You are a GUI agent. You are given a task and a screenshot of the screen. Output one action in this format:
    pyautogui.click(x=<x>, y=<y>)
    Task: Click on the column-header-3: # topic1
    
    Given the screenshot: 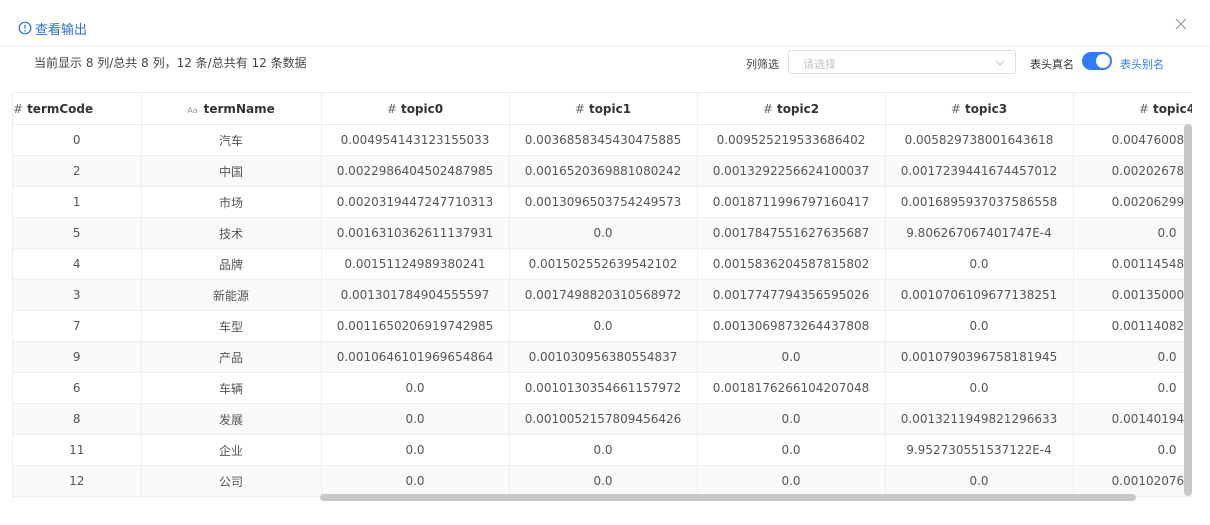 What is the action you would take?
    pyautogui.click(x=603, y=108)
    